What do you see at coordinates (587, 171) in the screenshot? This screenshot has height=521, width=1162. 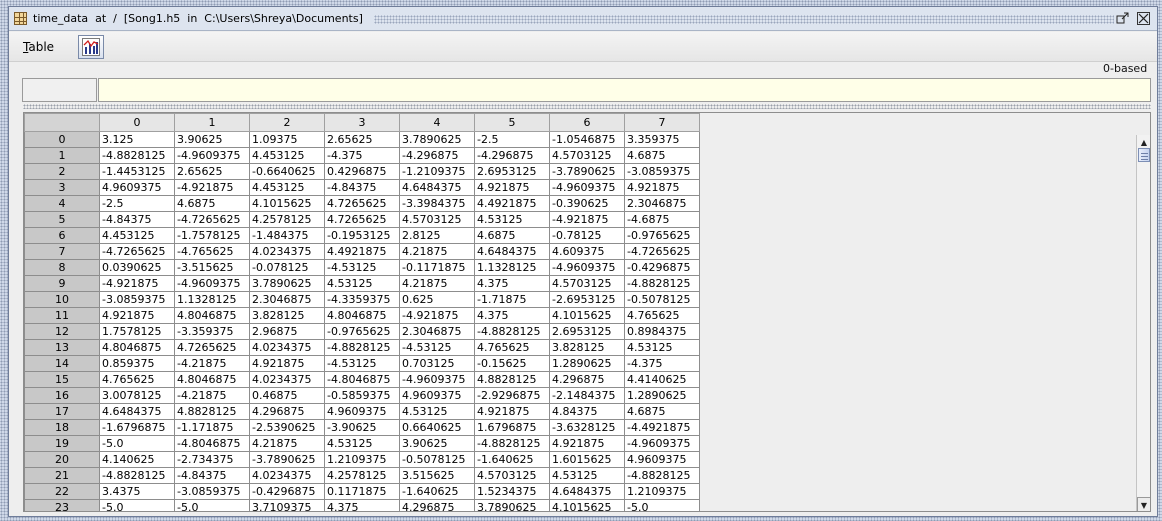 I see `table-cell: -3.7890625` at bounding box center [587, 171].